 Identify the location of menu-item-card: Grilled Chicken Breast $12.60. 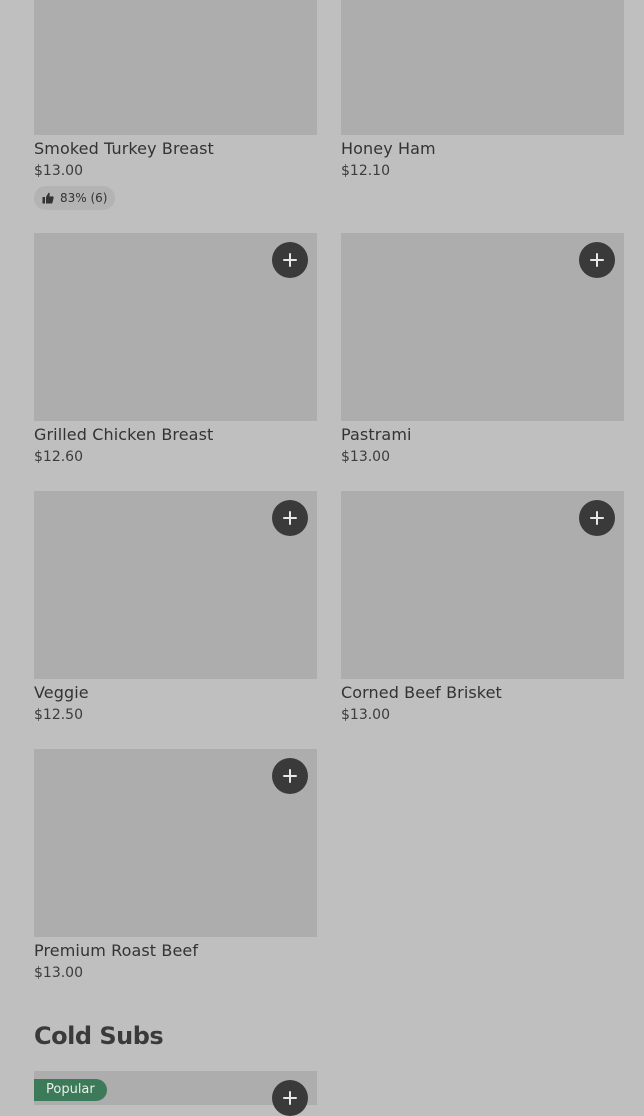
(175, 349).